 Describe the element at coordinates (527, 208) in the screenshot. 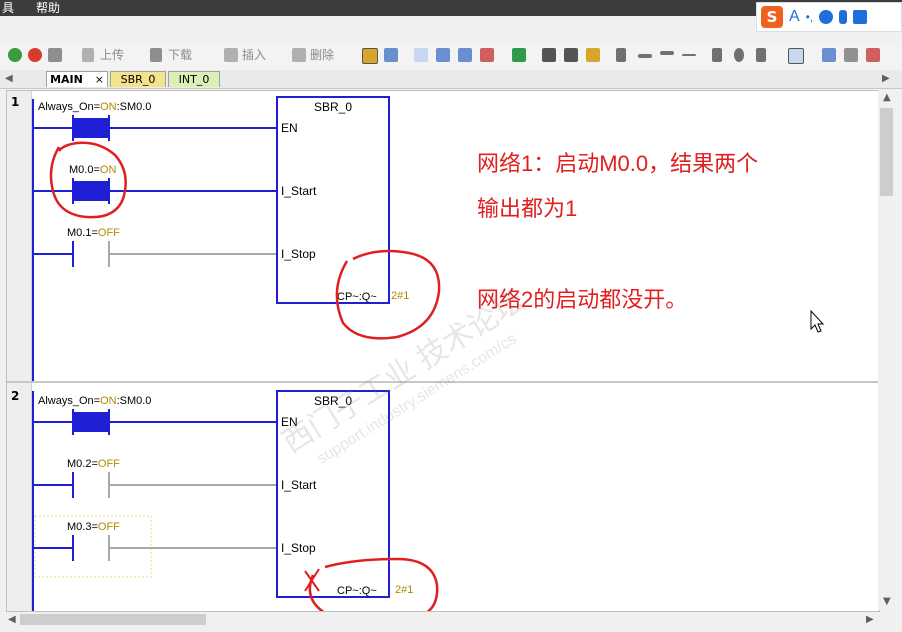

I see `annotation-text-2: 输出都为1` at that location.